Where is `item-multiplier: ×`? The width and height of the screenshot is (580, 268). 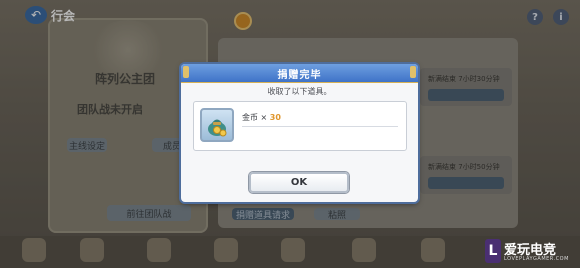
item-multiplier: × is located at coordinates (264, 117).